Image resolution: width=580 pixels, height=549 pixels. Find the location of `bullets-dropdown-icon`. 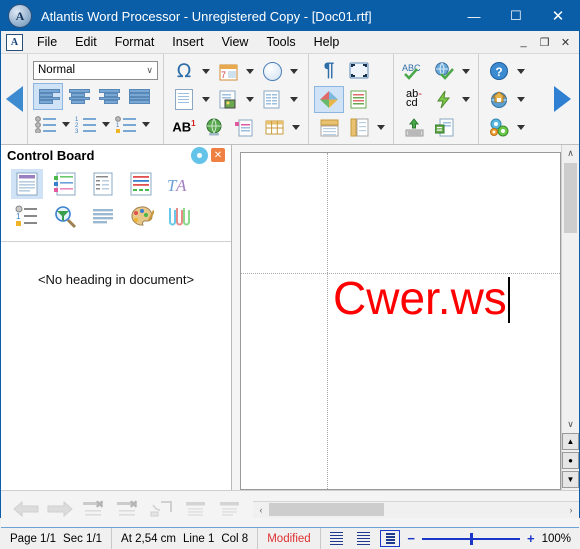

bullets-dropdown-icon is located at coordinates (66, 124).